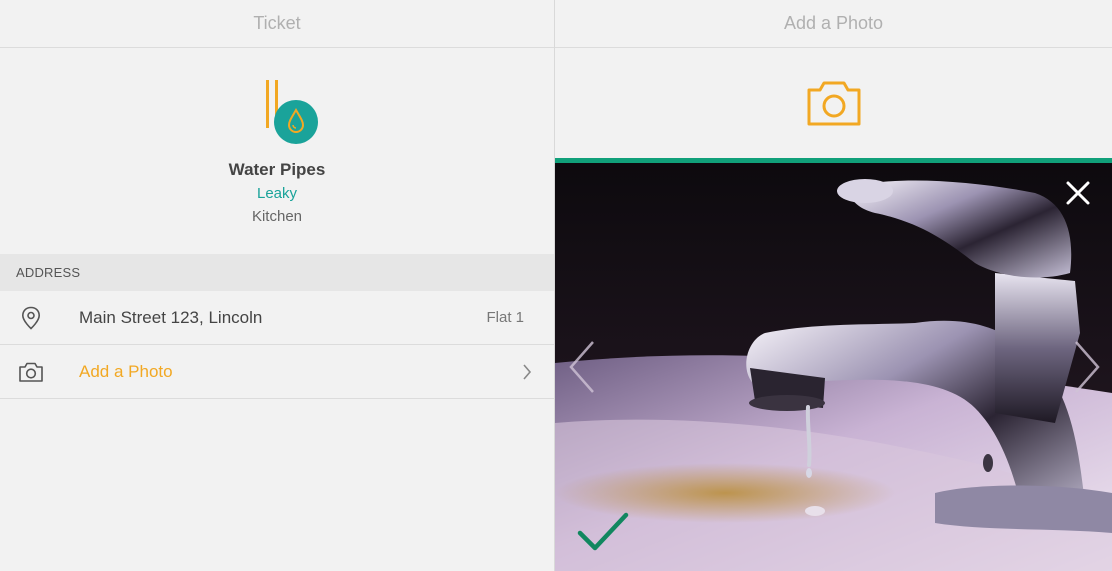  What do you see at coordinates (1078, 193) in the screenshot?
I see `close-icon` at bounding box center [1078, 193].